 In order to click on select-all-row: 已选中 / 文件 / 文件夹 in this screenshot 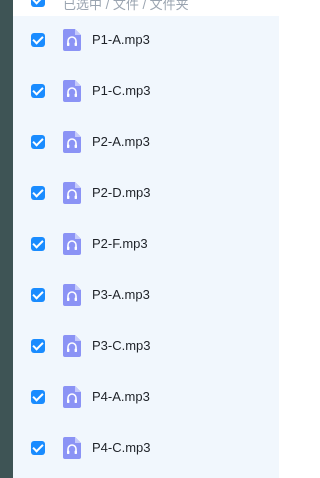, I will do `click(146, 8)`.